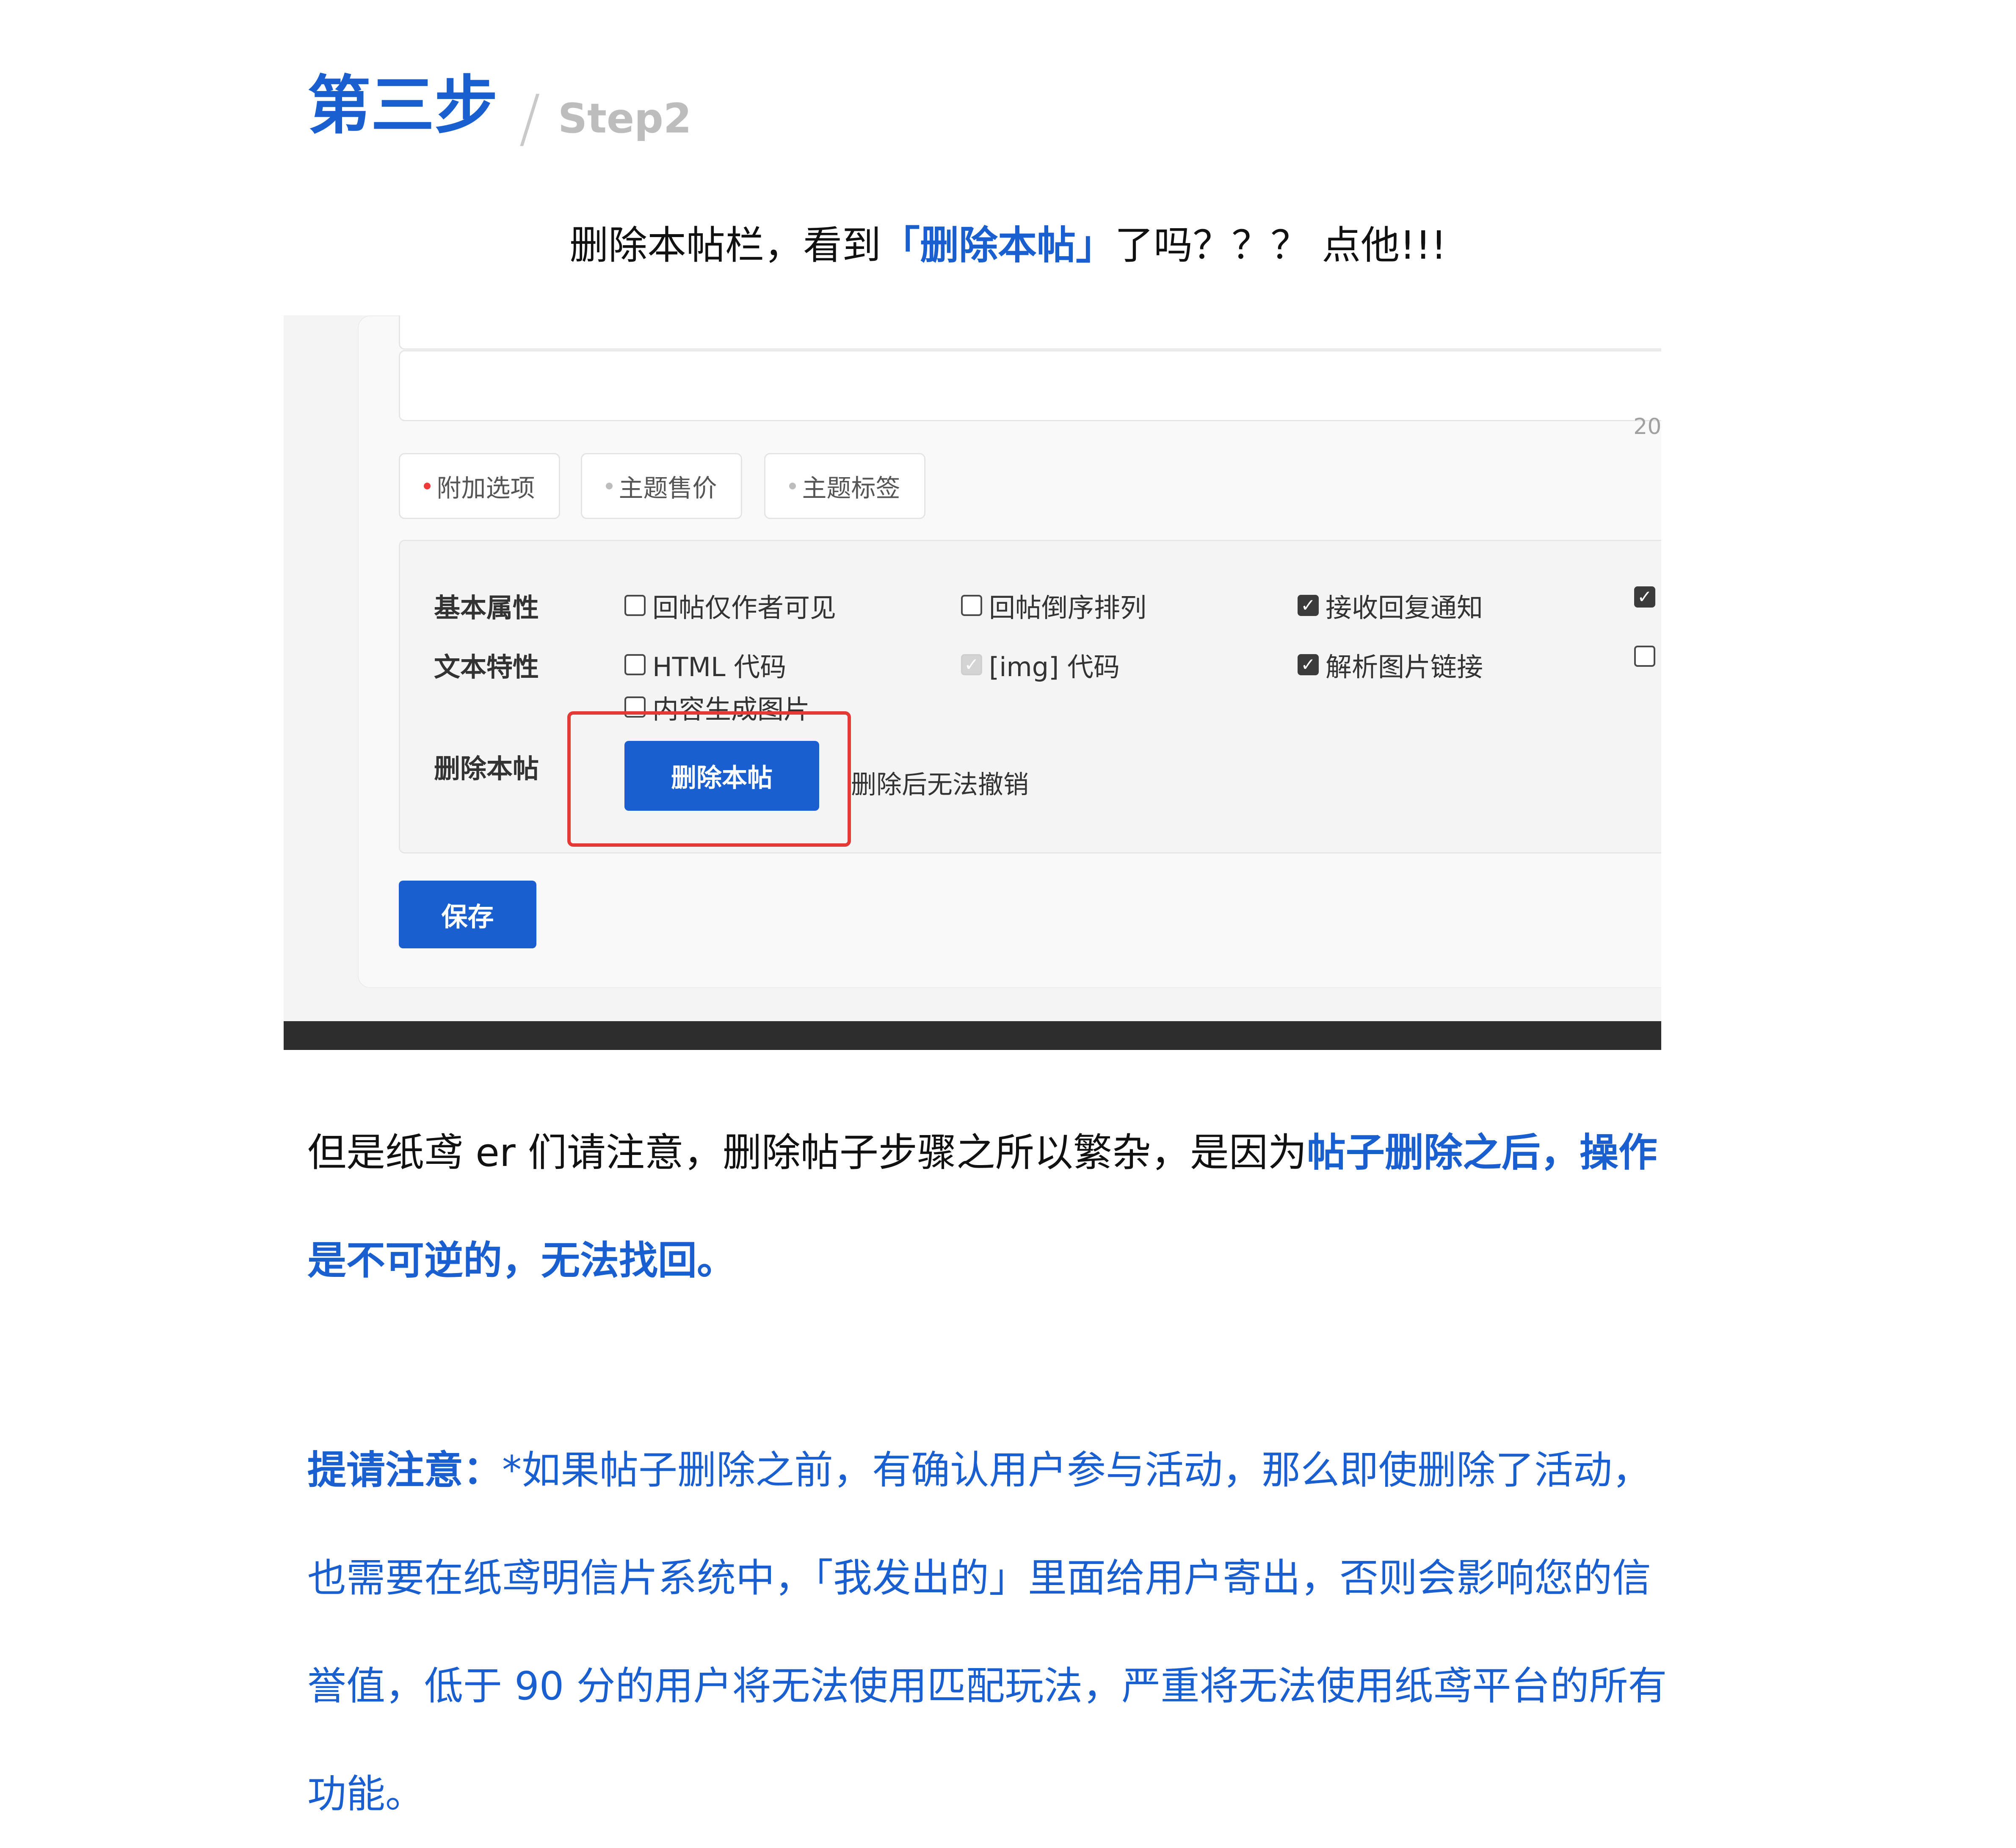  Describe the element at coordinates (405, 1470) in the screenshot. I see `notice-lead: 提请注意：` at that location.